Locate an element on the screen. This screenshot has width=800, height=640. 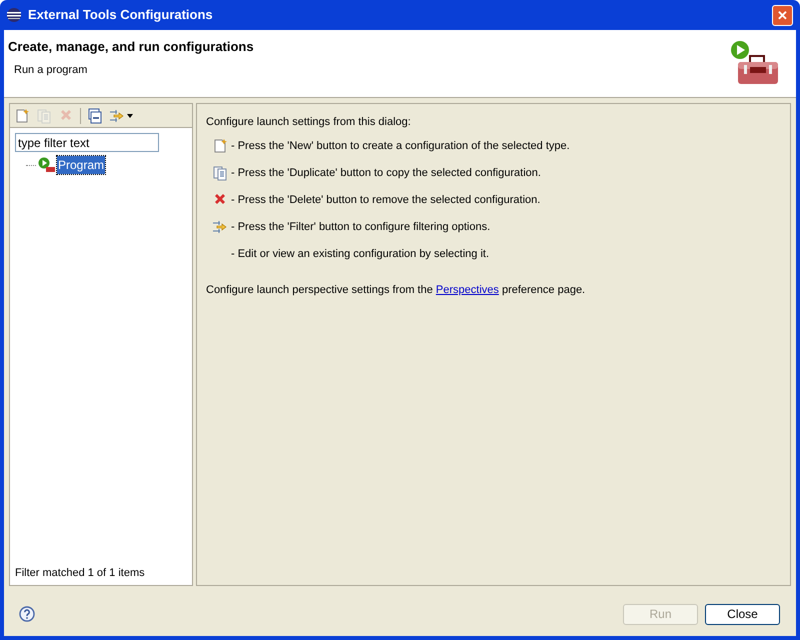
header-title: Create, manage, and run configurations is located at coordinates (131, 47).